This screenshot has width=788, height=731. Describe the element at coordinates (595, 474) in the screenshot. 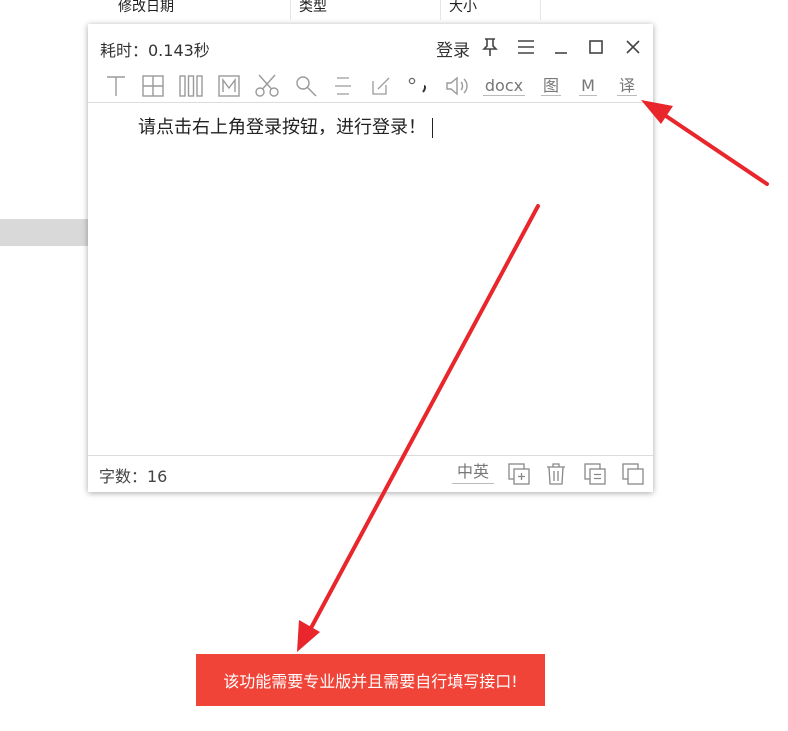

I see `copy-text-icon` at that location.